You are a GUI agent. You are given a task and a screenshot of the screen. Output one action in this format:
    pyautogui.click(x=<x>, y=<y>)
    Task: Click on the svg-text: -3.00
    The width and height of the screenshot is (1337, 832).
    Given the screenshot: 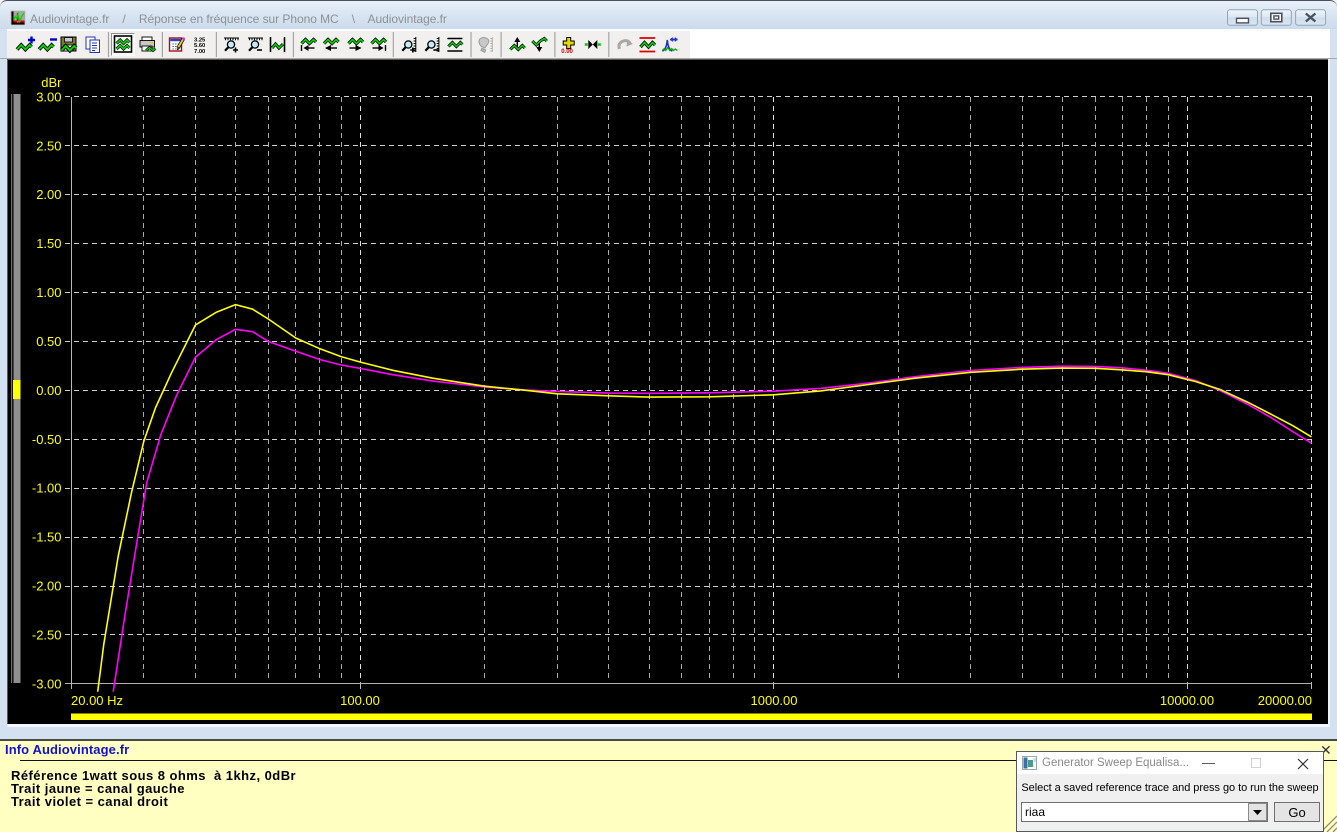 What is the action you would take?
    pyautogui.click(x=47, y=683)
    